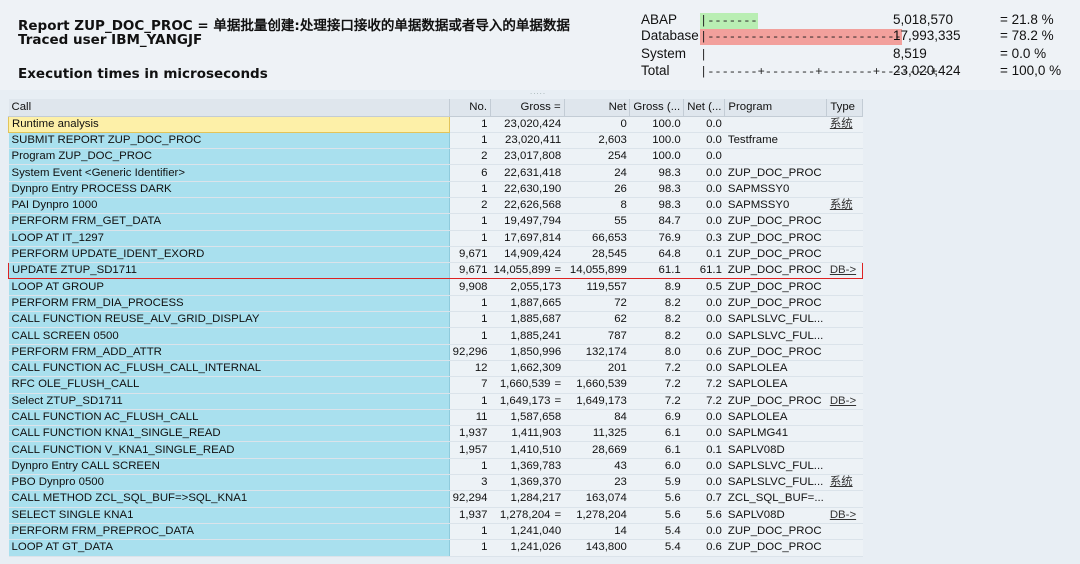  What do you see at coordinates (229, 238) in the screenshot?
I see `call-cell: LOOP AT IT_1297` at bounding box center [229, 238].